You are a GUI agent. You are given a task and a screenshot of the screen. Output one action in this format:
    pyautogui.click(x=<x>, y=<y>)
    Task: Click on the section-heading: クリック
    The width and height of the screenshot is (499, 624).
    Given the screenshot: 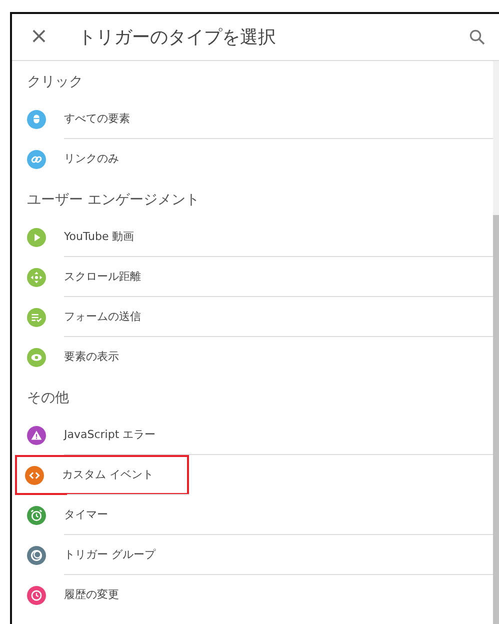 What is the action you would take?
    pyautogui.click(x=55, y=82)
    